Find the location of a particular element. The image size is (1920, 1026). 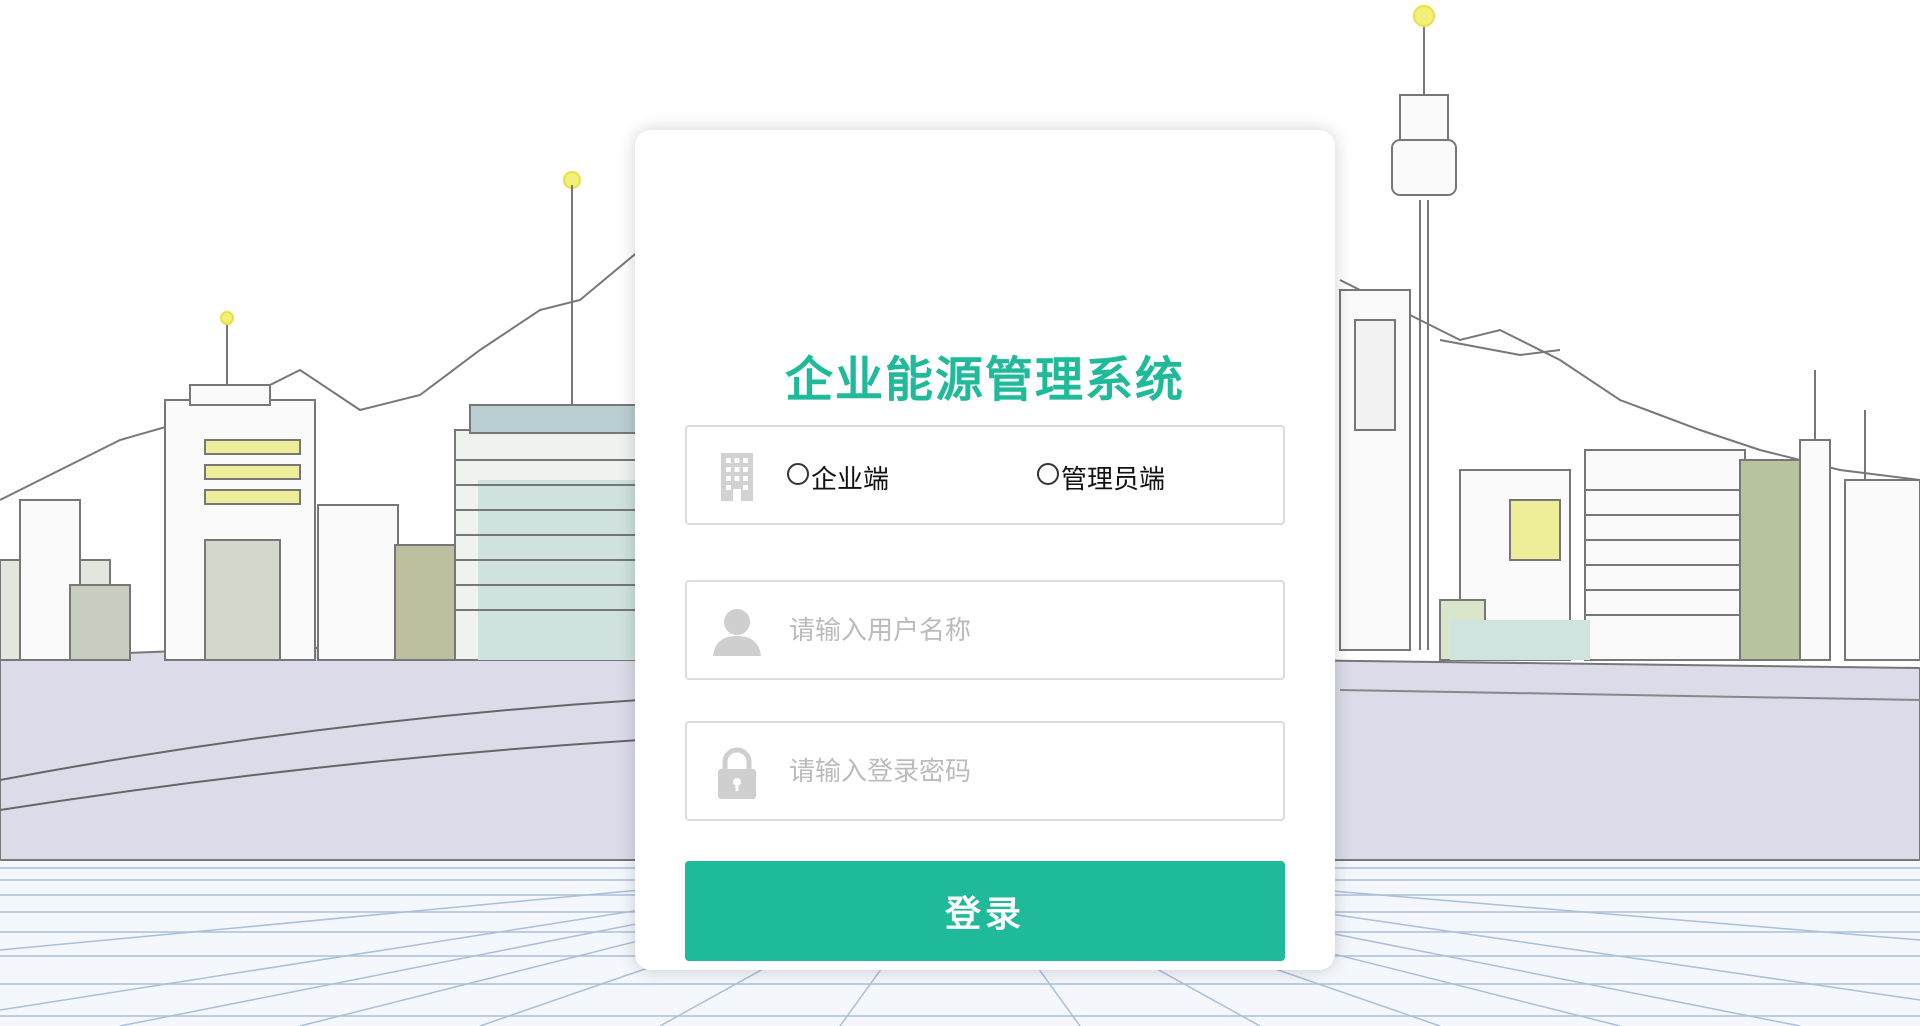

role-option-enterprise-label: 企业端 is located at coordinates (850, 479).